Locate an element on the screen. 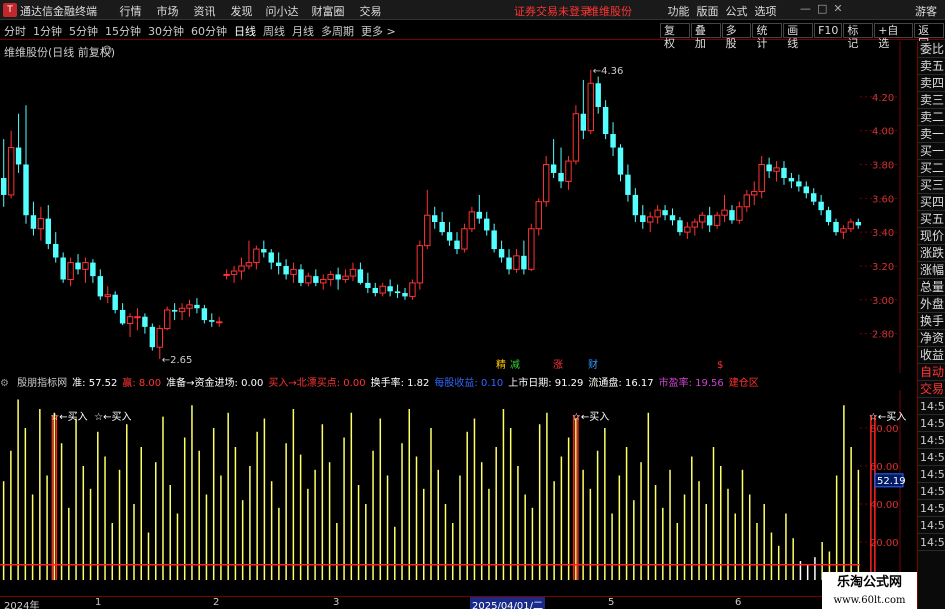 The width and height of the screenshot is (945, 609). period-tab-1: 1分钟 is located at coordinates (47, 31).